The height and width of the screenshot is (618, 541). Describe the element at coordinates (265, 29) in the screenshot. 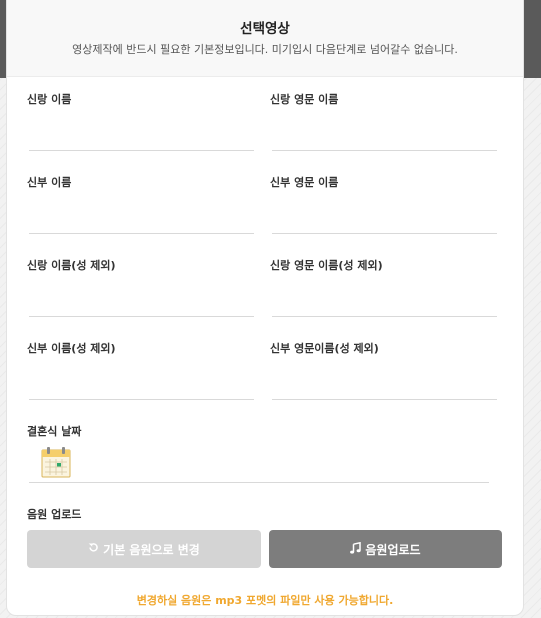

I see `modal-title: 선택영상` at that location.